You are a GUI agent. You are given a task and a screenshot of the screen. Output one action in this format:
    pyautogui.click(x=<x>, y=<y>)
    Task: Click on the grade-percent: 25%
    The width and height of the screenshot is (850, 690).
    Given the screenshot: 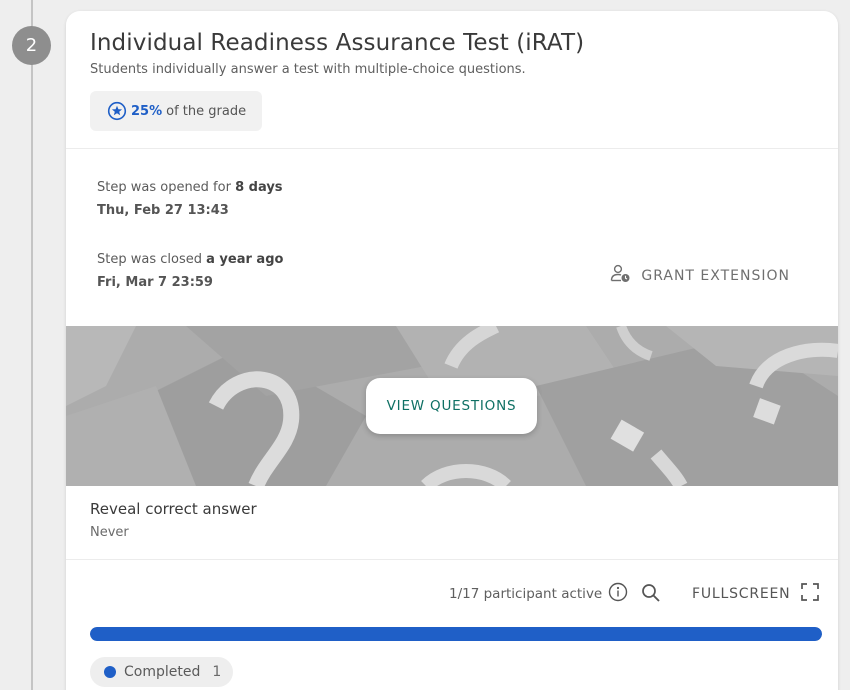 What is the action you would take?
    pyautogui.click(x=147, y=111)
    